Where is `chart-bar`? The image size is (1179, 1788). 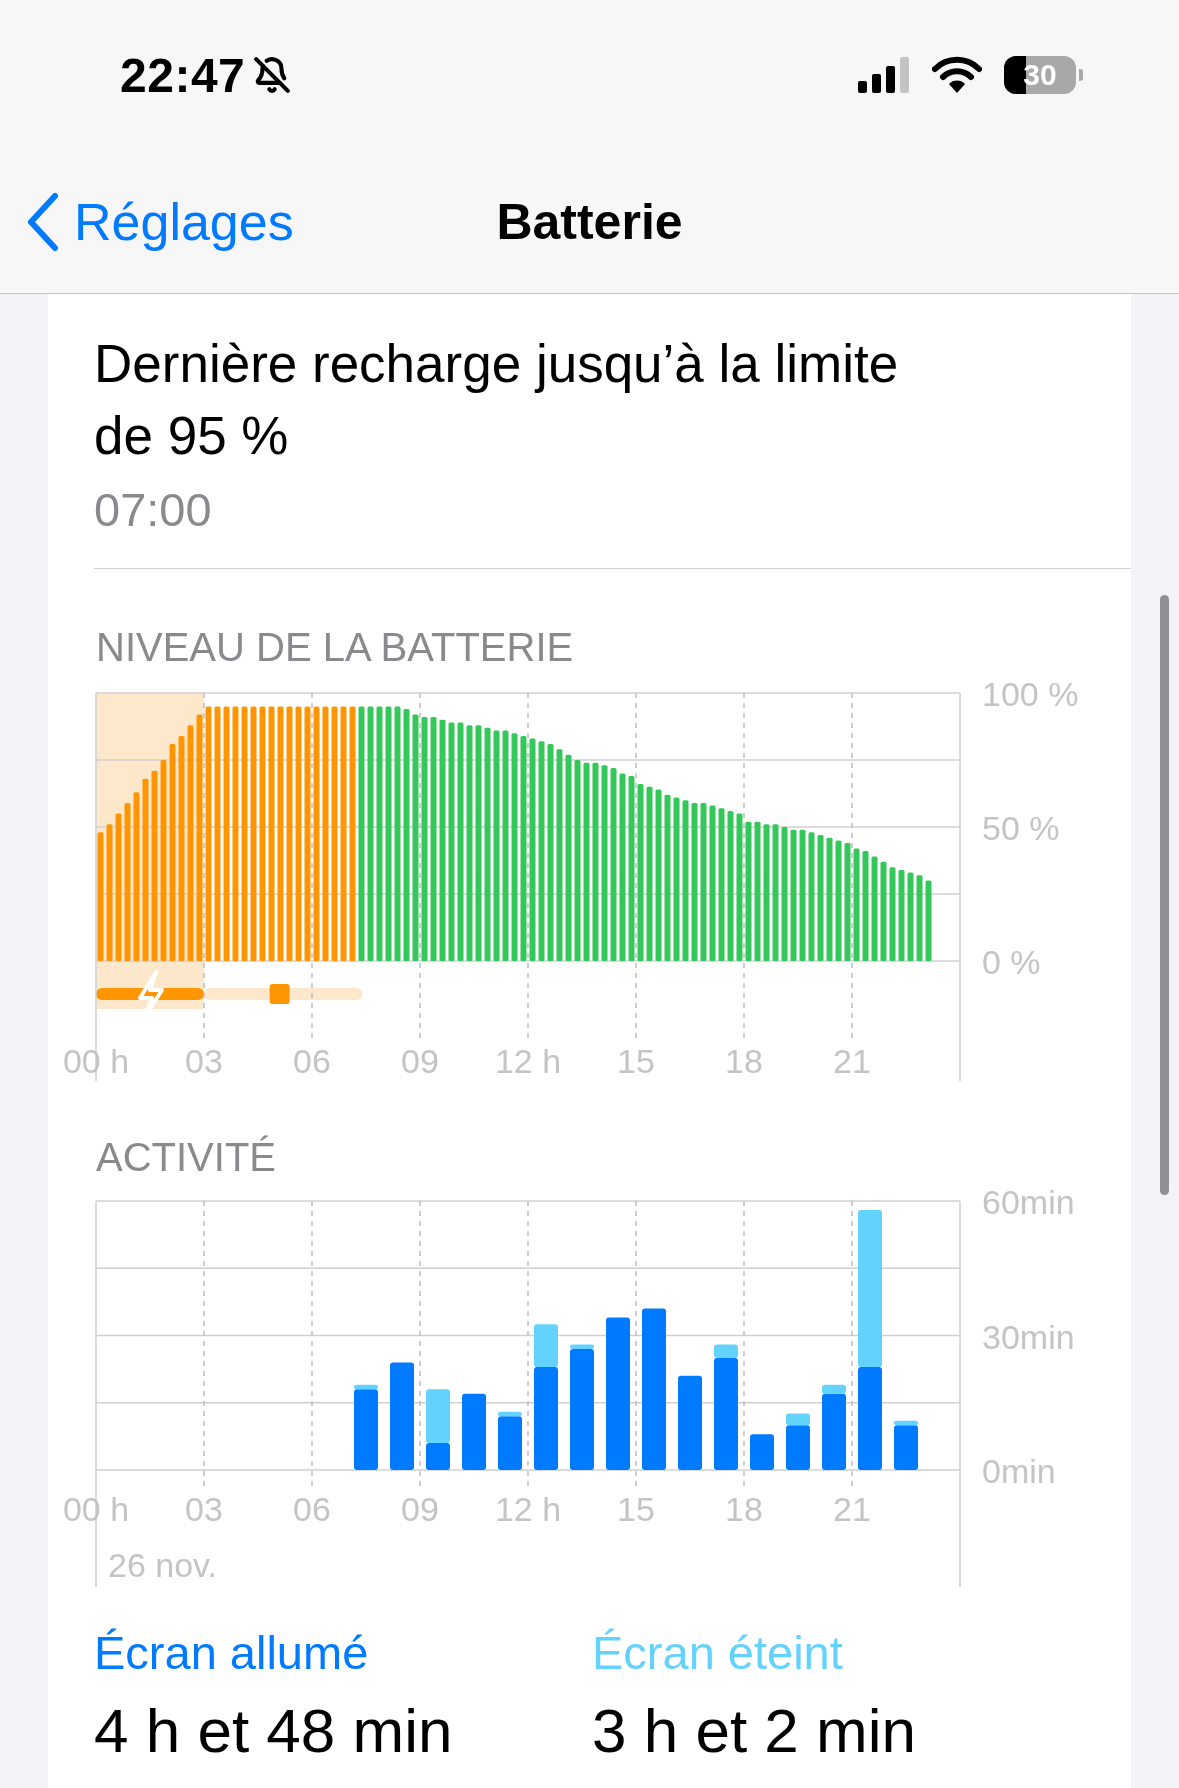 chart-bar is located at coordinates (762, 1452).